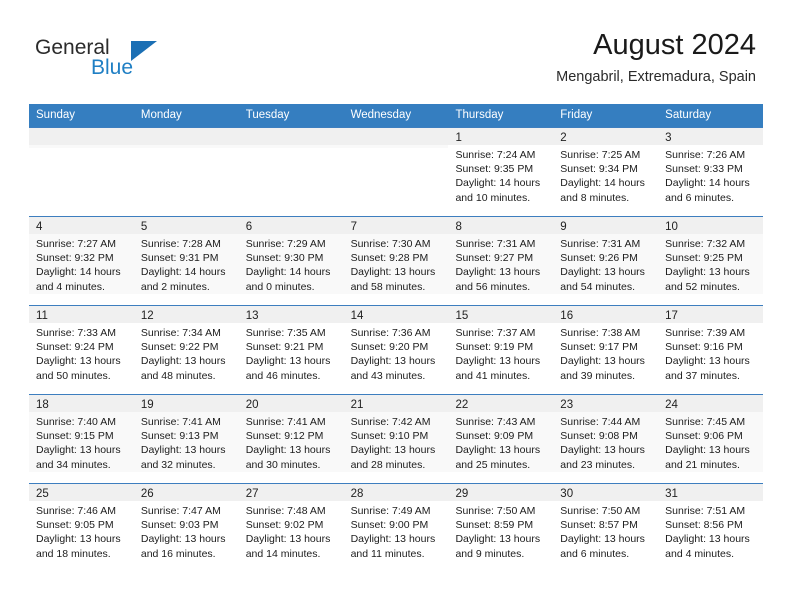 The height and width of the screenshot is (612, 792). What do you see at coordinates (81, 146) in the screenshot?
I see `day-details` at bounding box center [81, 146].